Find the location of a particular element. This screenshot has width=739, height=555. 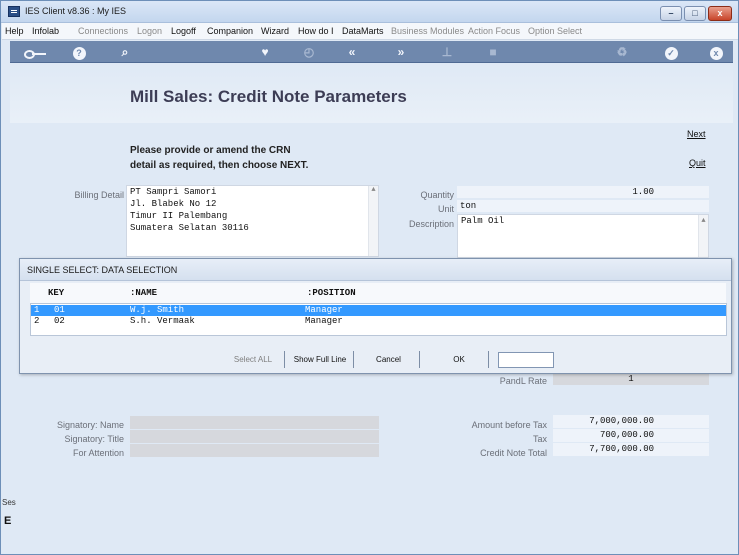

pandl-rate-label: PandL Rate is located at coordinates (523, 381).